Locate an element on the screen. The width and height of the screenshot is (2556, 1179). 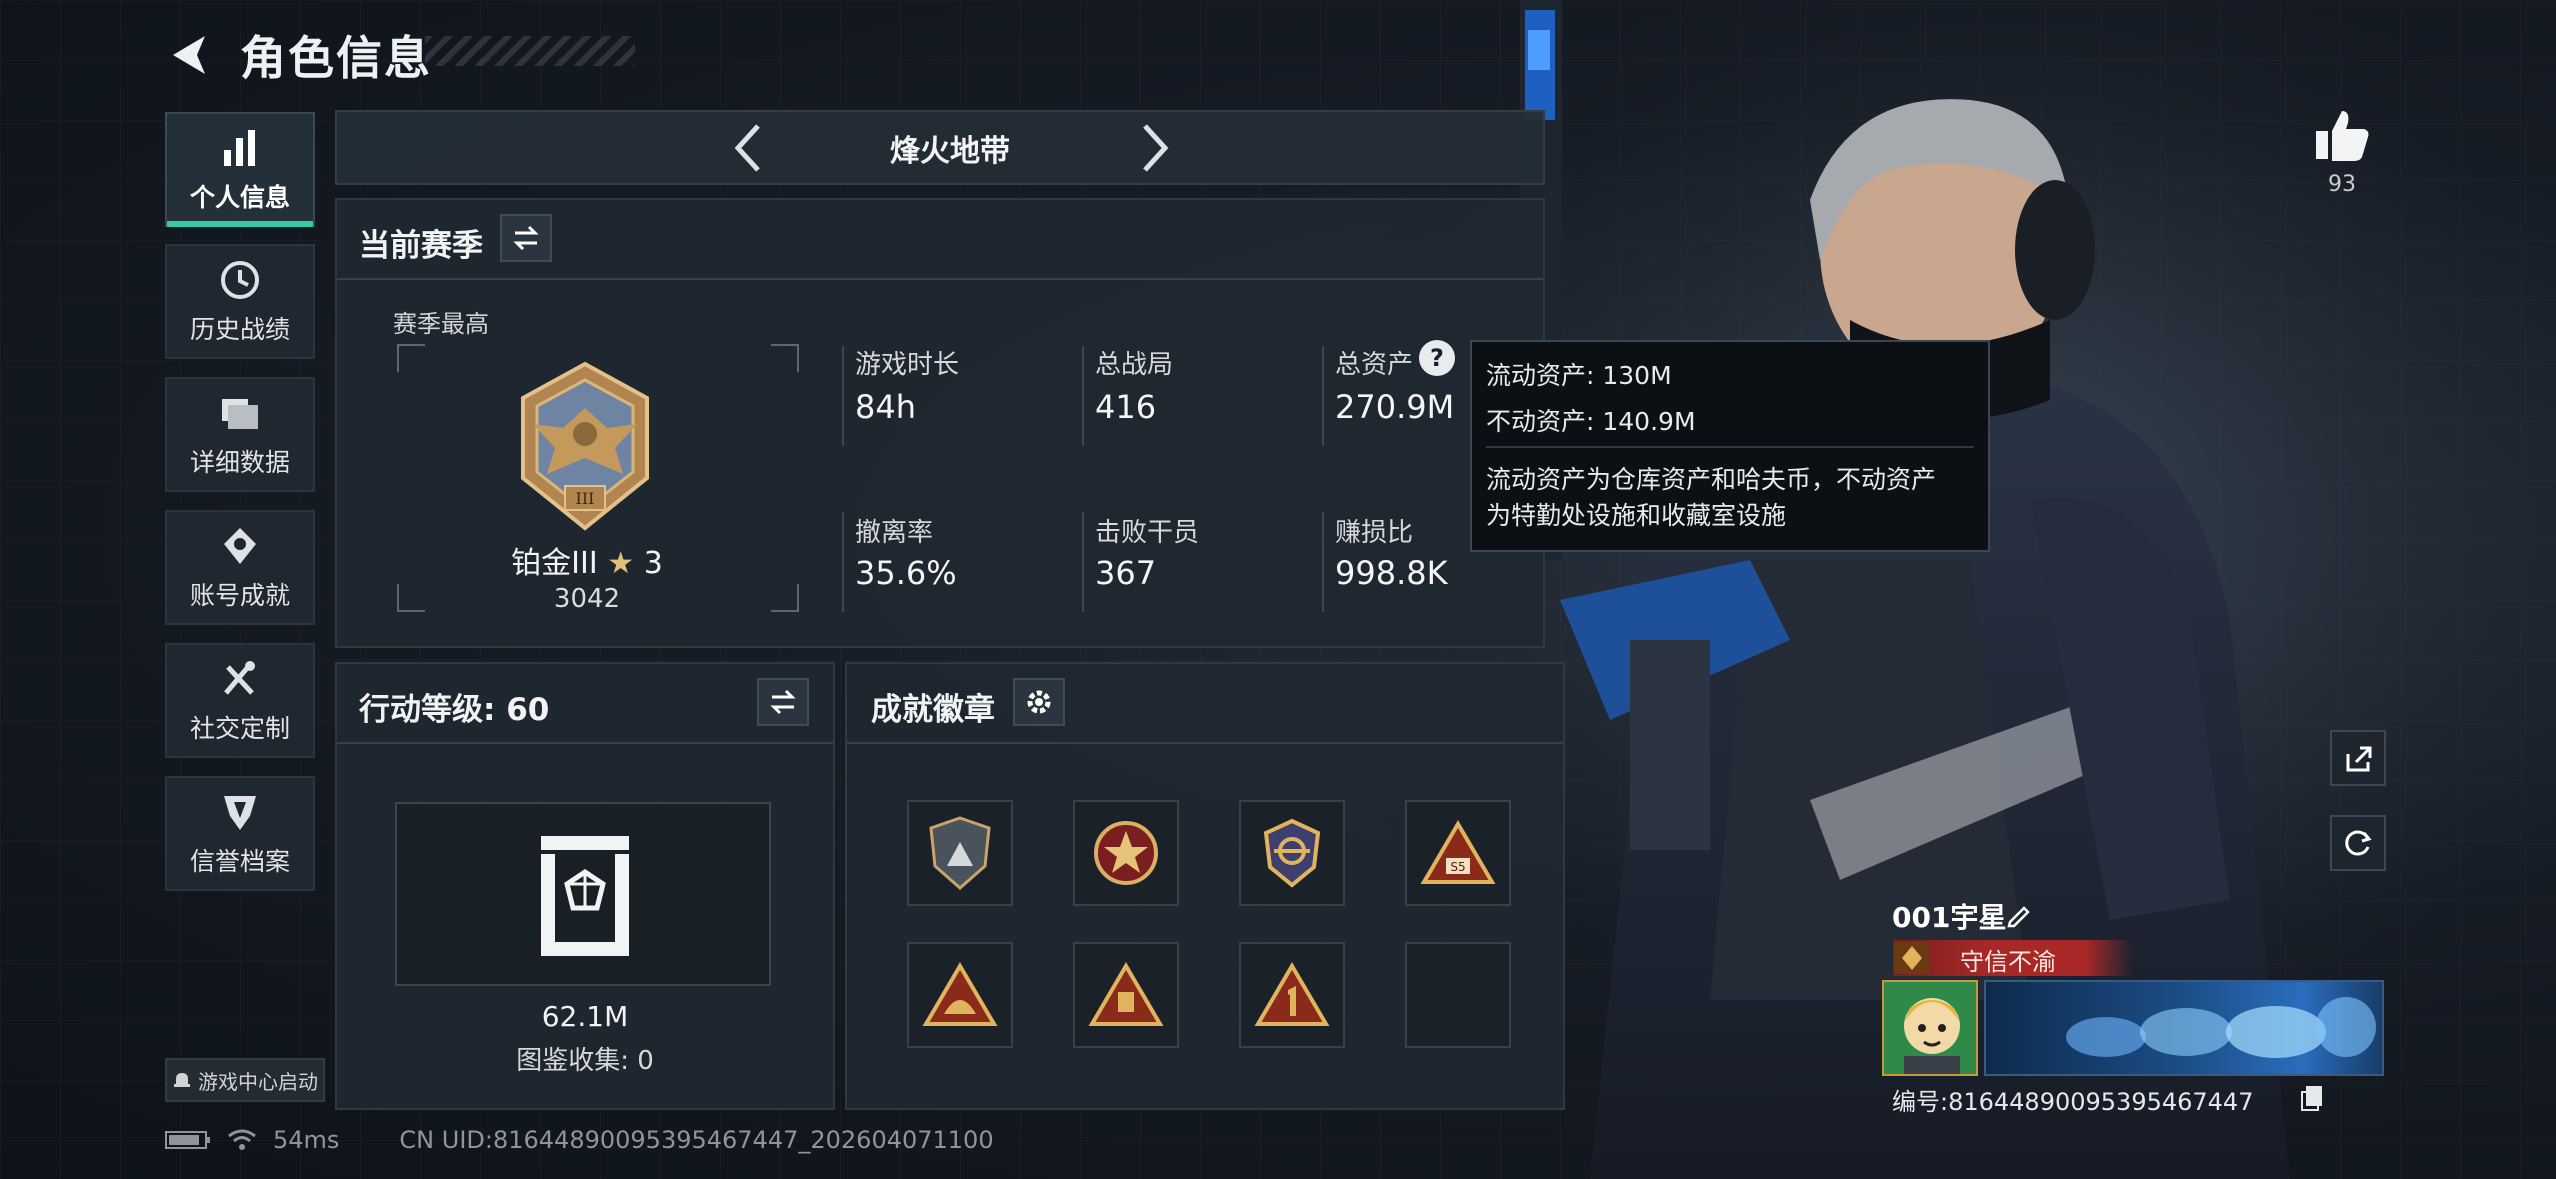
stat-value: 367 is located at coordinates (1126, 573).